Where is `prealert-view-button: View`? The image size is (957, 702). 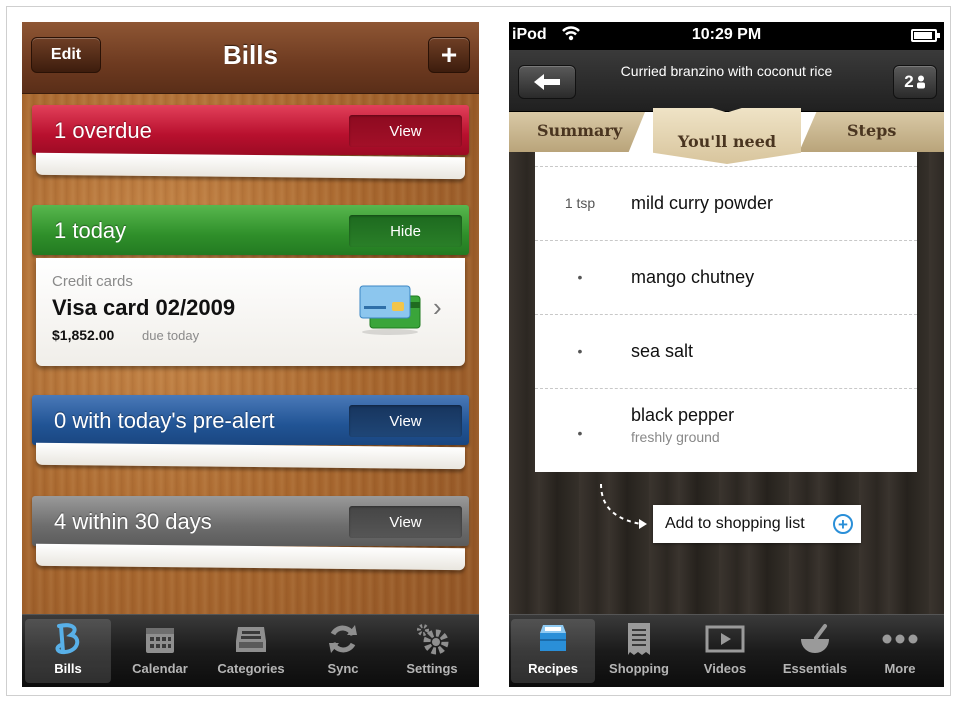 prealert-view-button: View is located at coordinates (405, 421).